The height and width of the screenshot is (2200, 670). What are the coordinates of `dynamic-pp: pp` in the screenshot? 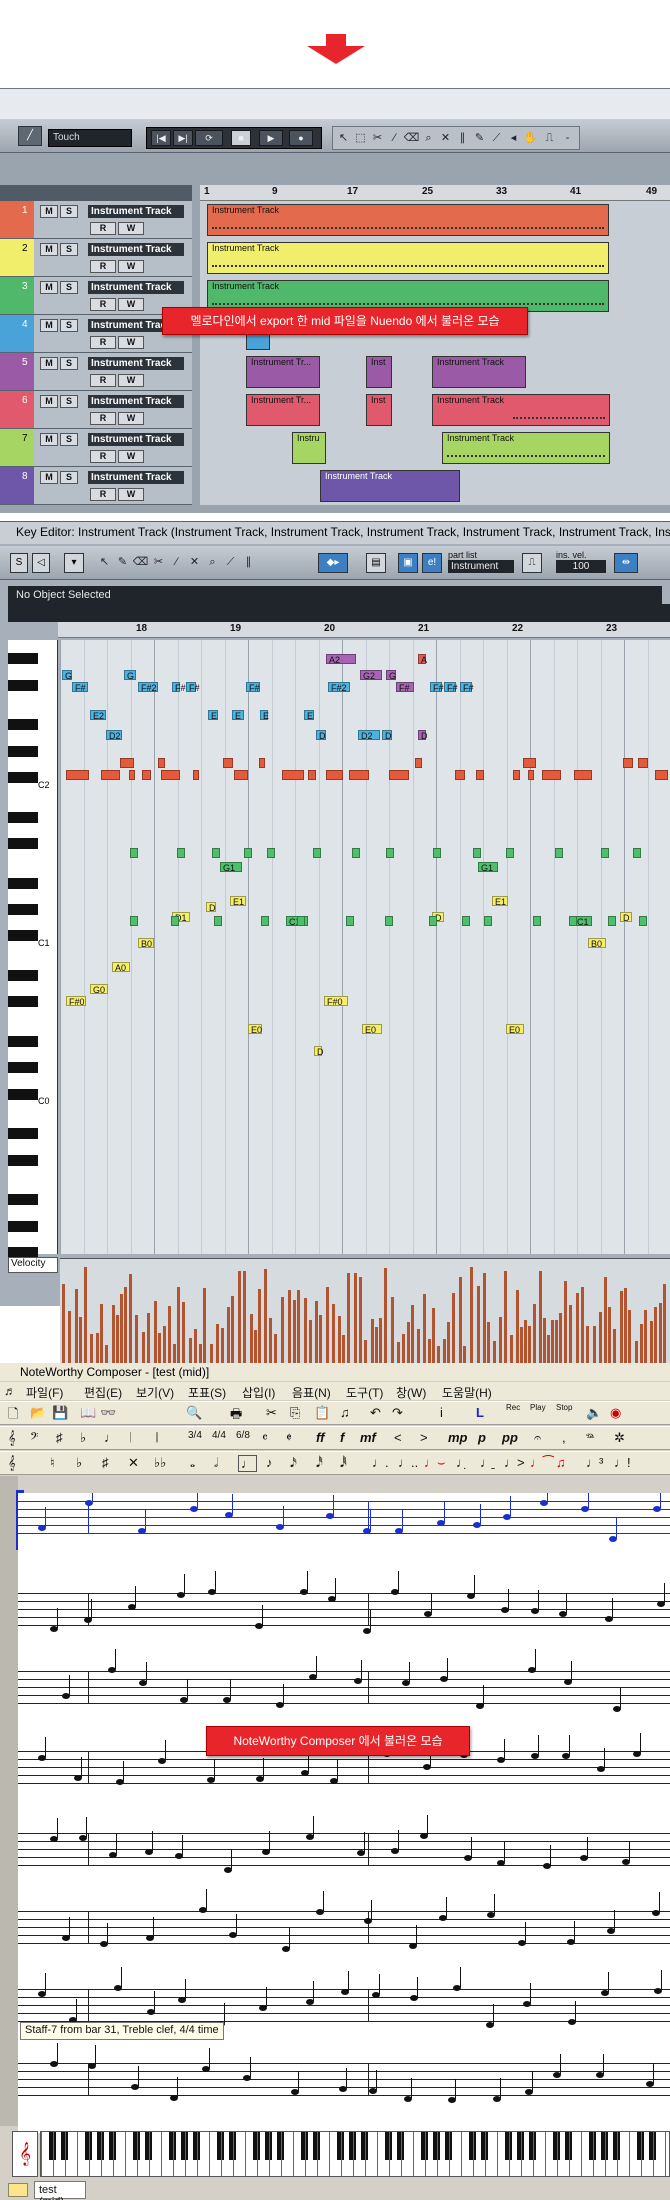 It's located at (510, 1437).